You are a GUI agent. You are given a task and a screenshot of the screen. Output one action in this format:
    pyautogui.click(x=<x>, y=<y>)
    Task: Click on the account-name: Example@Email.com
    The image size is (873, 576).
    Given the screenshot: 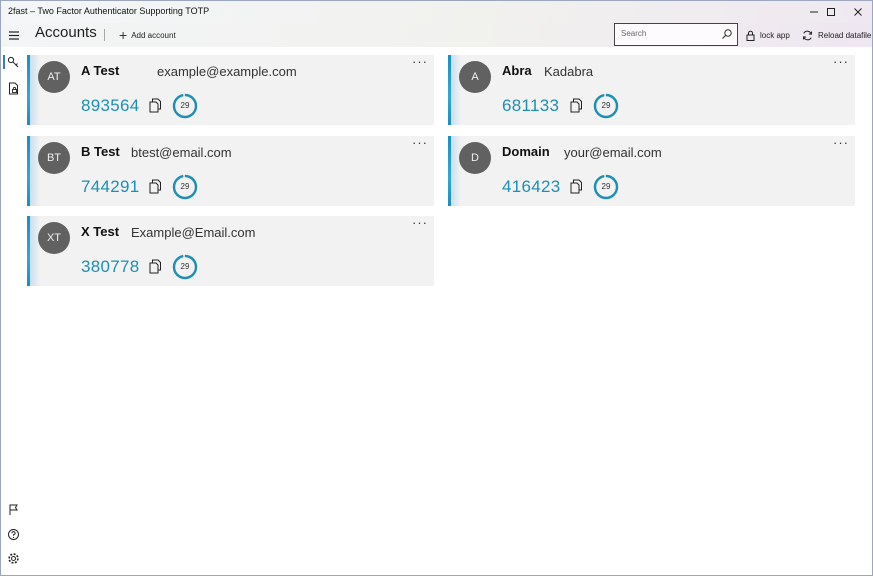 What is the action you would take?
    pyautogui.click(x=193, y=232)
    